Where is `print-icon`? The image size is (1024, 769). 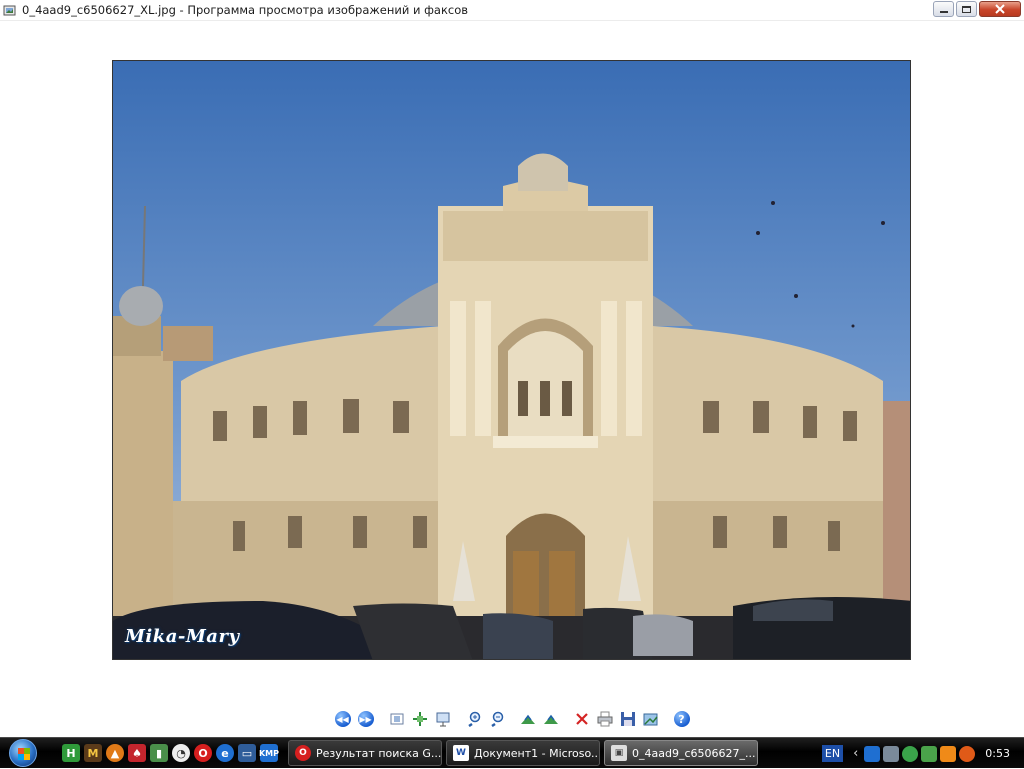 print-icon is located at coordinates (604, 719).